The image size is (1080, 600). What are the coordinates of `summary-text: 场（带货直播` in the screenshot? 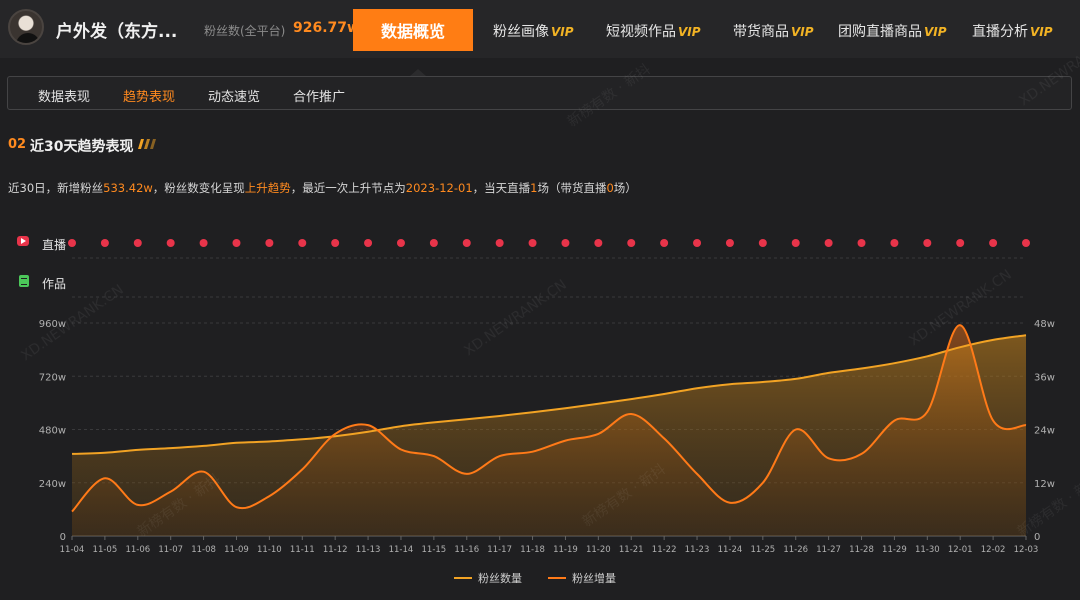 It's located at (572, 188).